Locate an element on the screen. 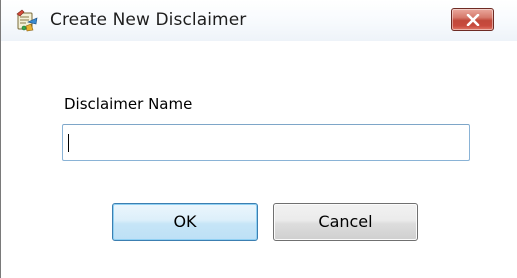 The width and height of the screenshot is (517, 278). disclaimer-app-icon is located at coordinates (27, 21).